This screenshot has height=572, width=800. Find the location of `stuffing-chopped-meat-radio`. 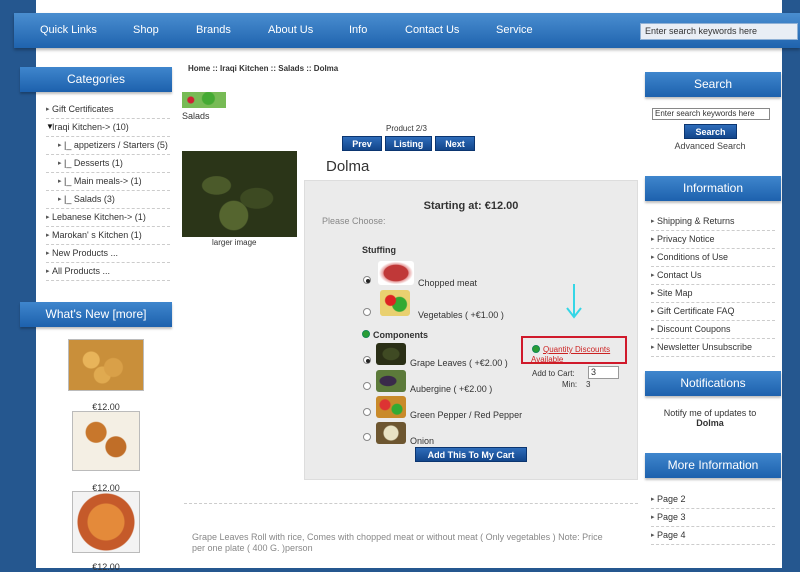

stuffing-chopped-meat-radio is located at coordinates (367, 280).